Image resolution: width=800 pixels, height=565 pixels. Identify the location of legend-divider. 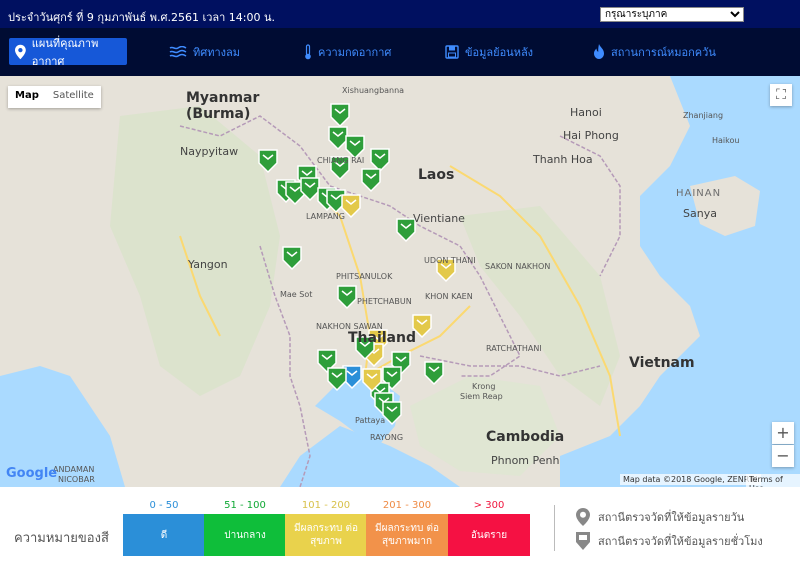
(554, 528).